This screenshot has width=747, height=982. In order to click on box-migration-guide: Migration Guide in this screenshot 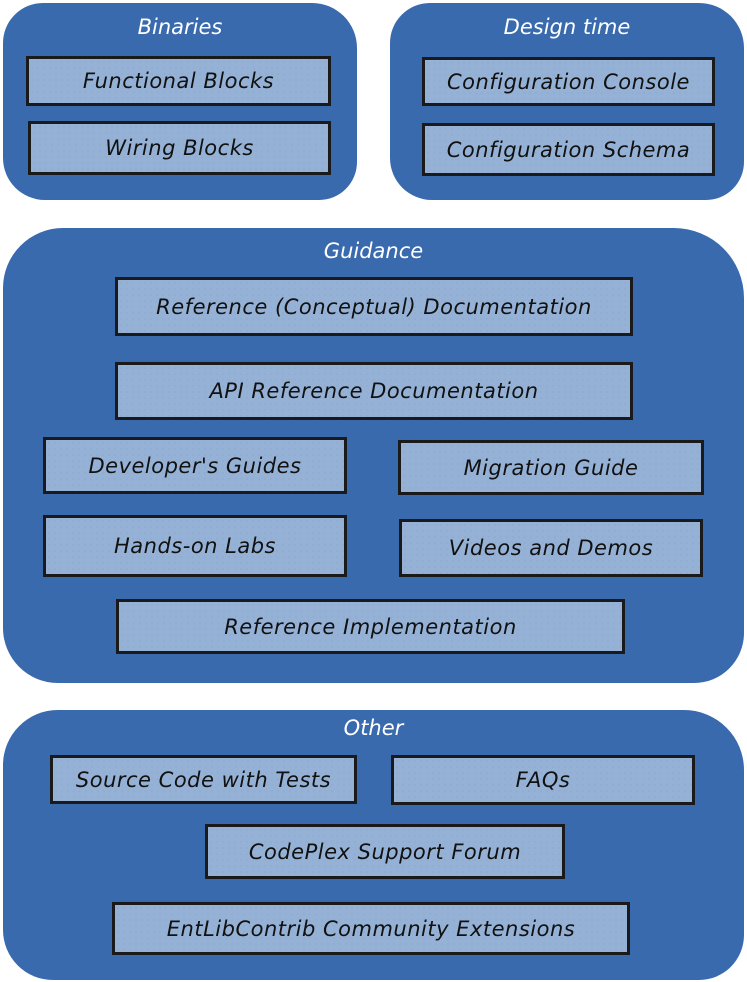, I will do `click(551, 467)`.